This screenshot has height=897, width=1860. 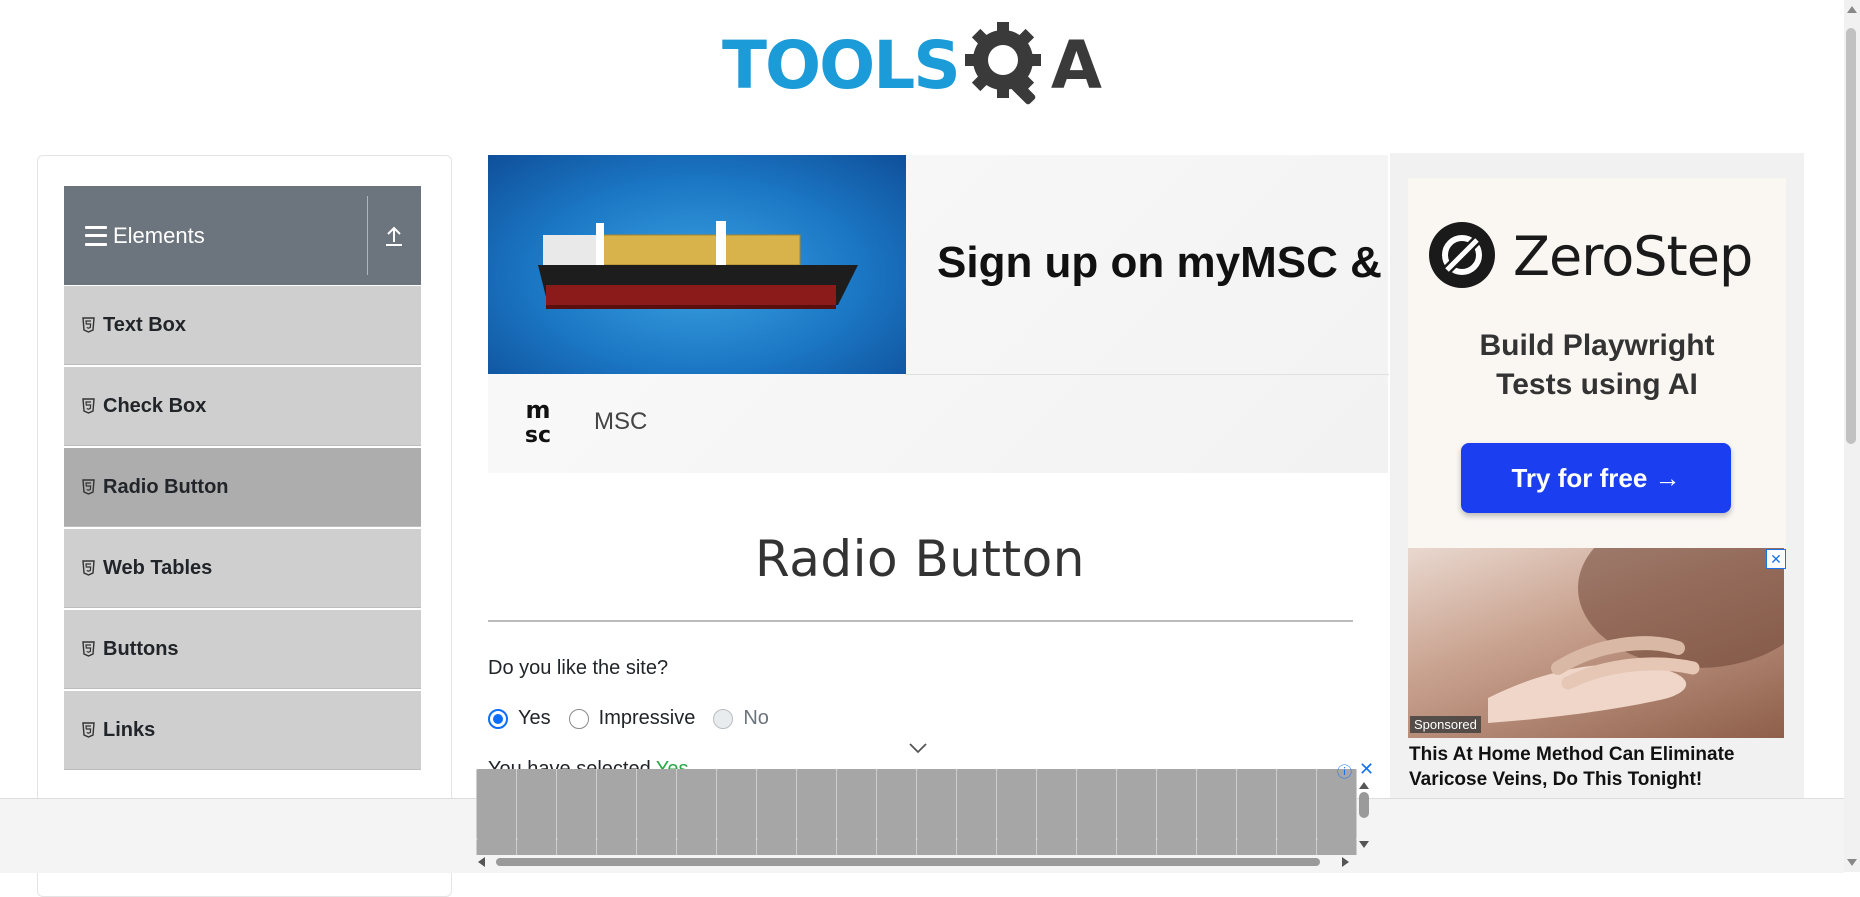 I want to click on radio-impressive, so click(x=578, y=718).